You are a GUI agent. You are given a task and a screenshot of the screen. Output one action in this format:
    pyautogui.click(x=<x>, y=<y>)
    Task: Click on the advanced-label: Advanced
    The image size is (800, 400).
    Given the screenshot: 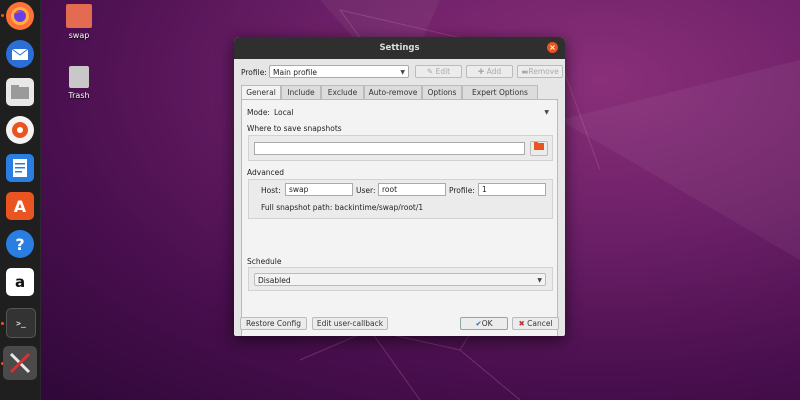 What is the action you would take?
    pyautogui.click(x=266, y=172)
    